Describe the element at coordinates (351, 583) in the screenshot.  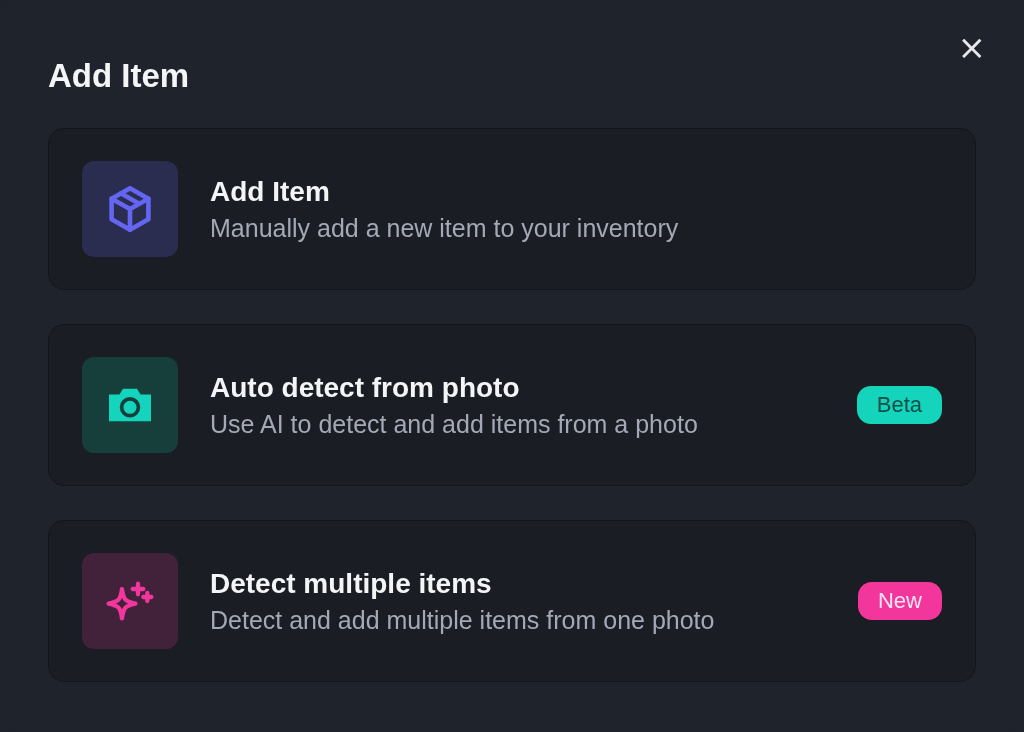
I see `option-title: Detect multiple items` at that location.